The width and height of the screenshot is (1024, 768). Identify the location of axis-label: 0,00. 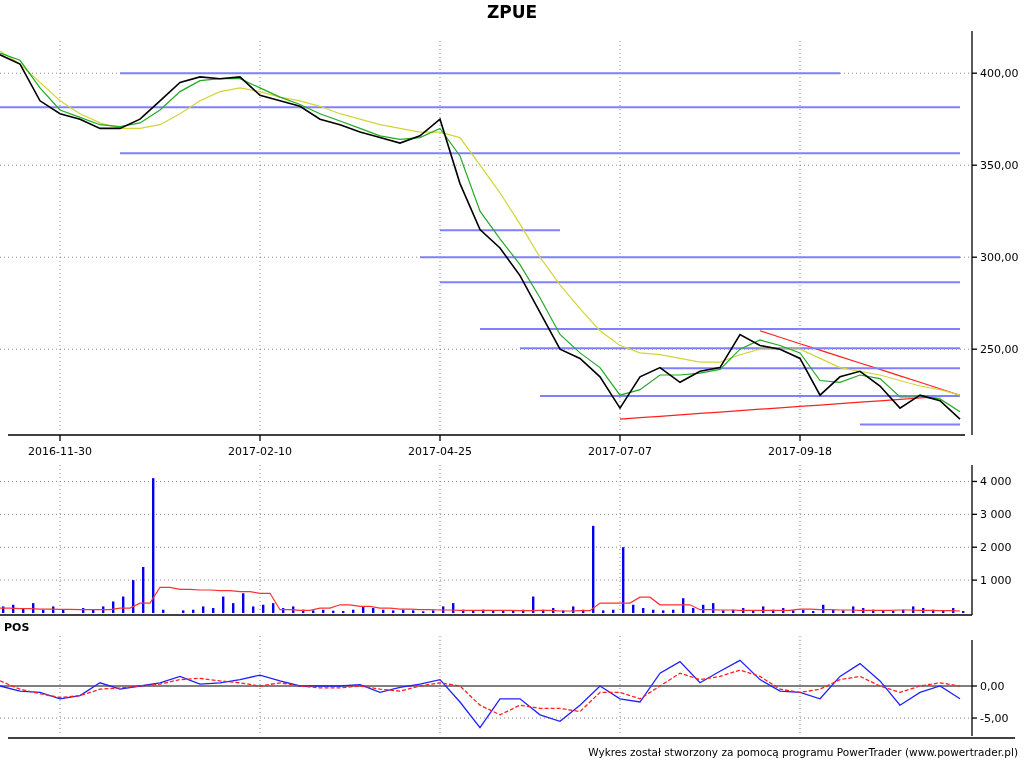
(992, 686).